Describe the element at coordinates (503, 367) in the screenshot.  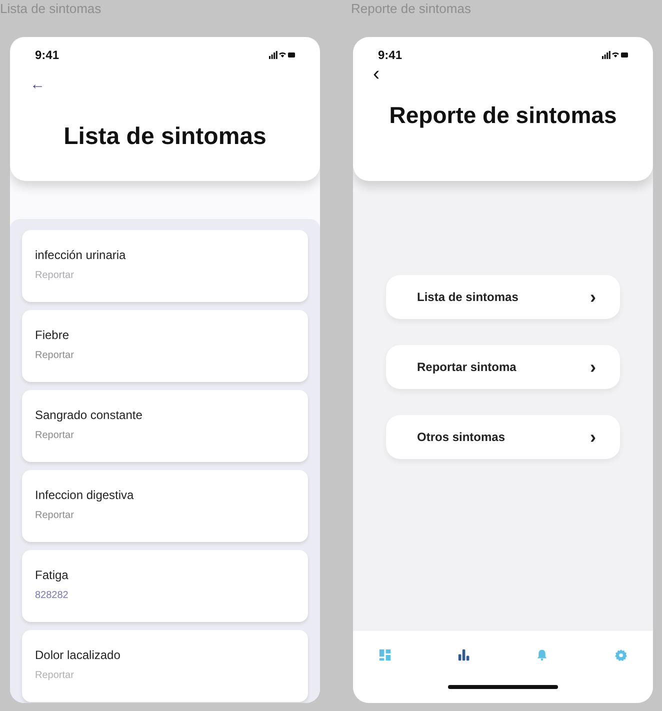
I see `menu-button: Reportar sintoma ›` at that location.